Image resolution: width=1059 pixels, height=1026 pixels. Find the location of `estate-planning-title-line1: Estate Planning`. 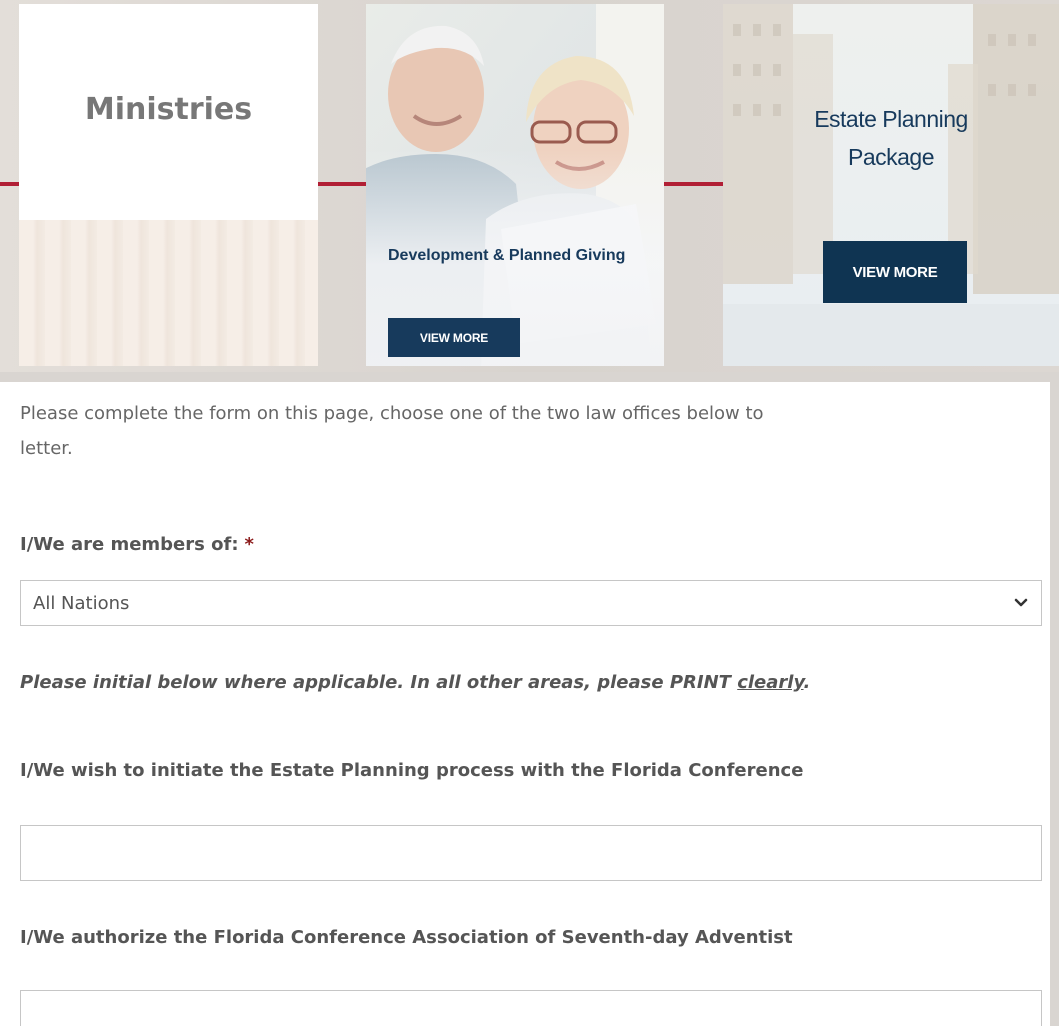

estate-planning-title-line1: Estate Planning is located at coordinates (891, 119).